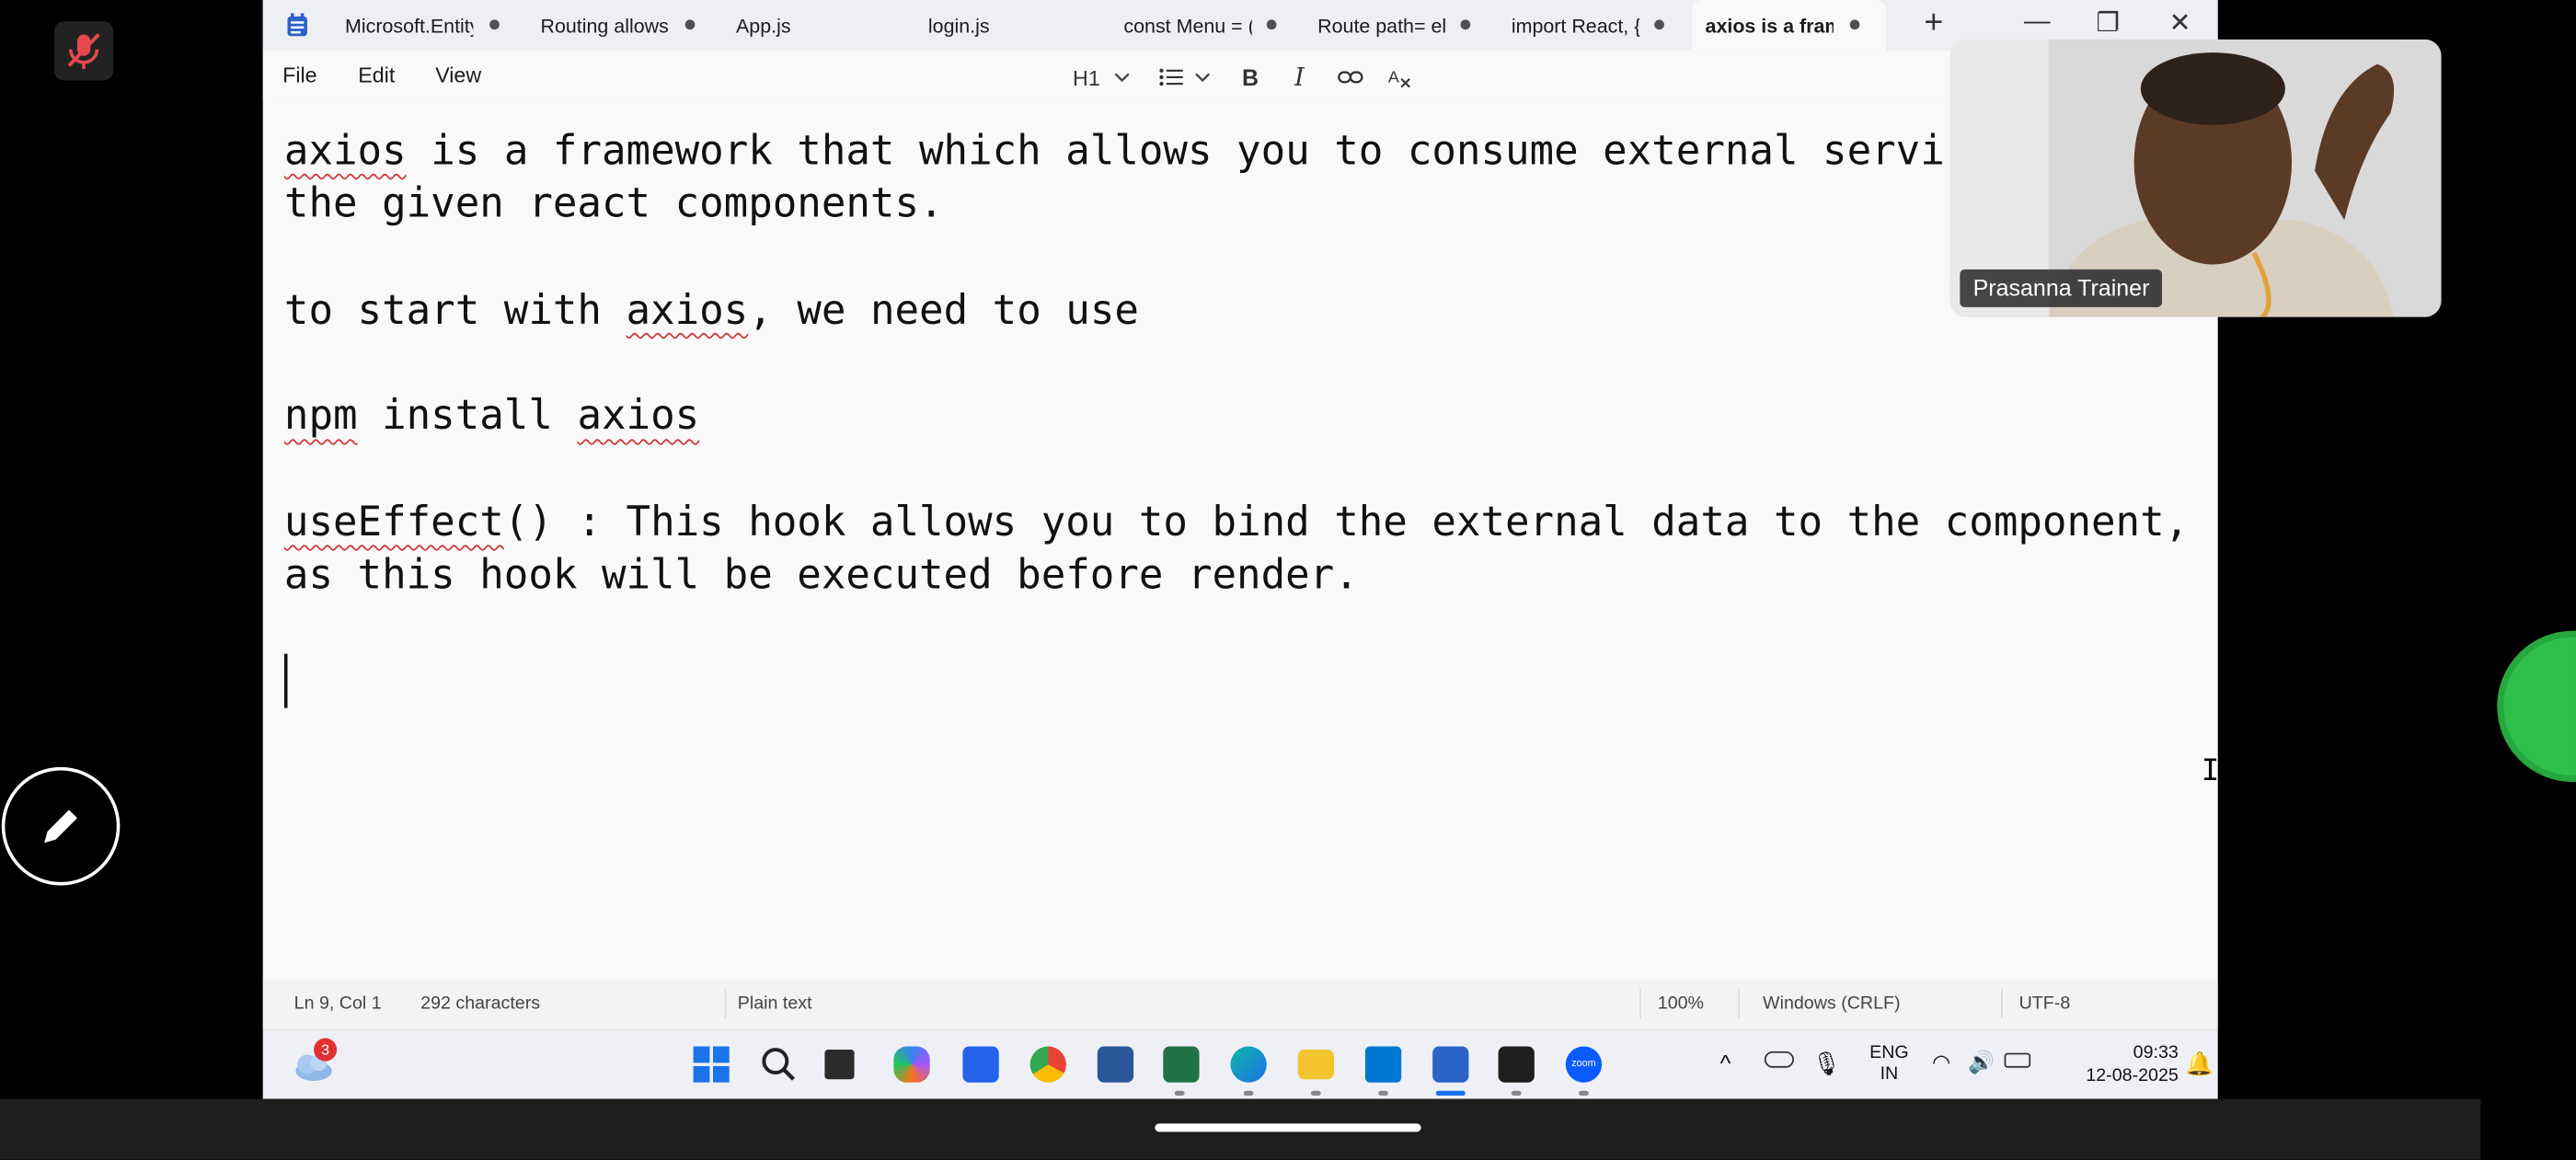  What do you see at coordinates (1250, 77) in the screenshot?
I see `bold-button: B` at bounding box center [1250, 77].